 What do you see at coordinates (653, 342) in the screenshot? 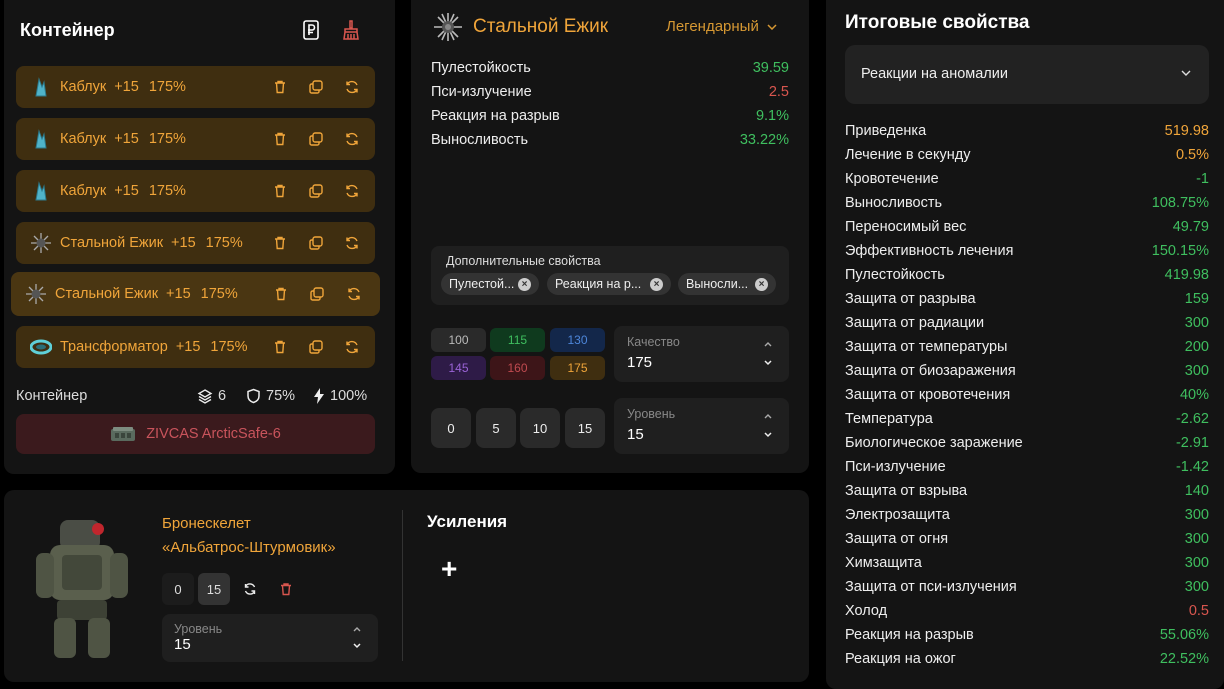
I see `quality-label: Качество` at bounding box center [653, 342].